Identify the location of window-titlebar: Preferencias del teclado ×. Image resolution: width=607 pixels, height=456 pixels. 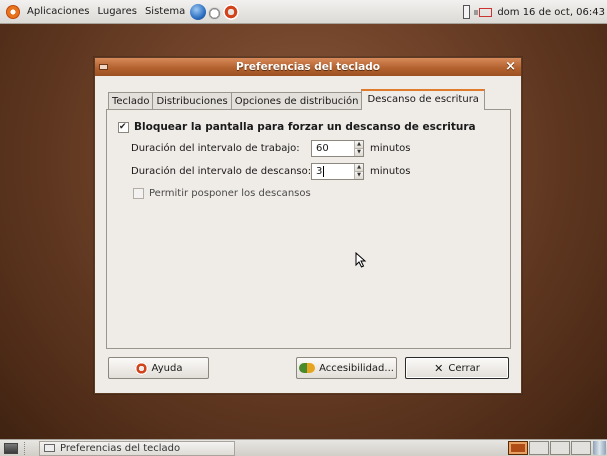
(308, 67).